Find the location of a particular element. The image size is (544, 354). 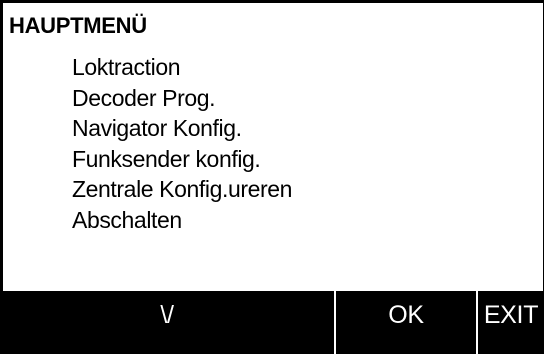

down-softkey: \/ is located at coordinates (169, 322).